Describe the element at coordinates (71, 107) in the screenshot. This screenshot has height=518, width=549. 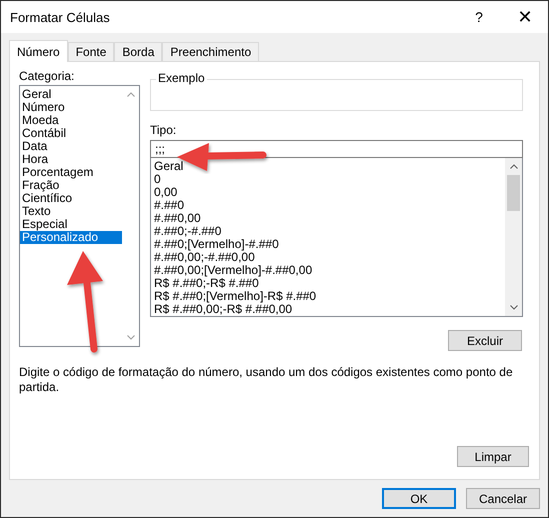
I see `category-item: Número` at that location.